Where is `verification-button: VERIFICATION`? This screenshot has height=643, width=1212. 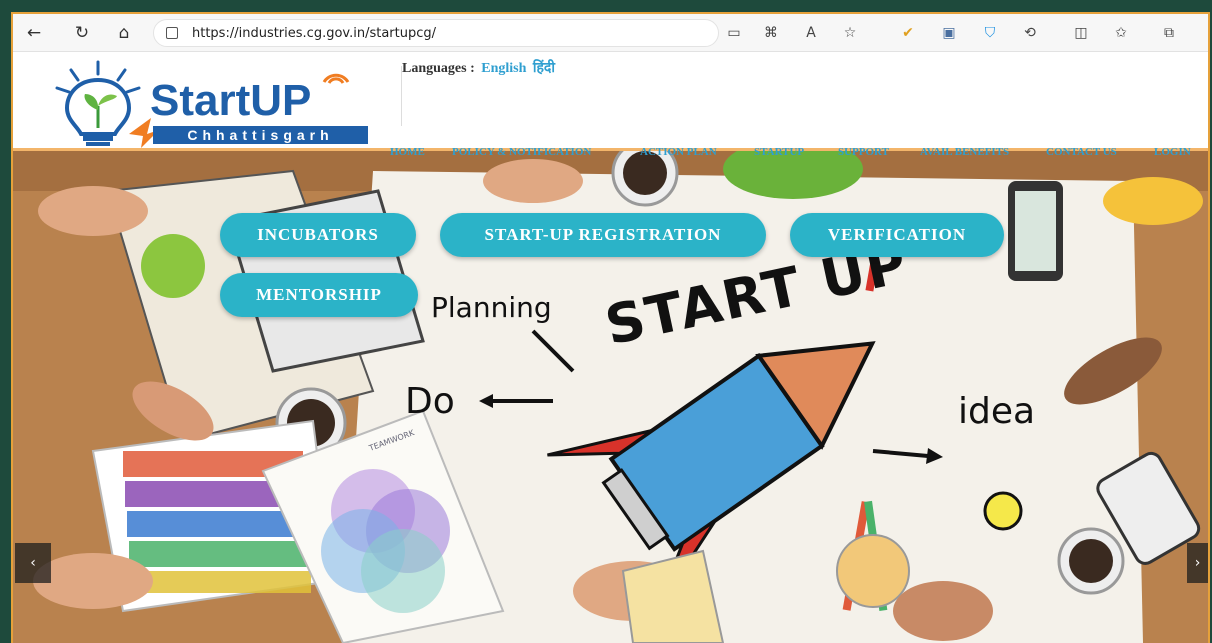
verification-button: VERIFICATION is located at coordinates (897, 235).